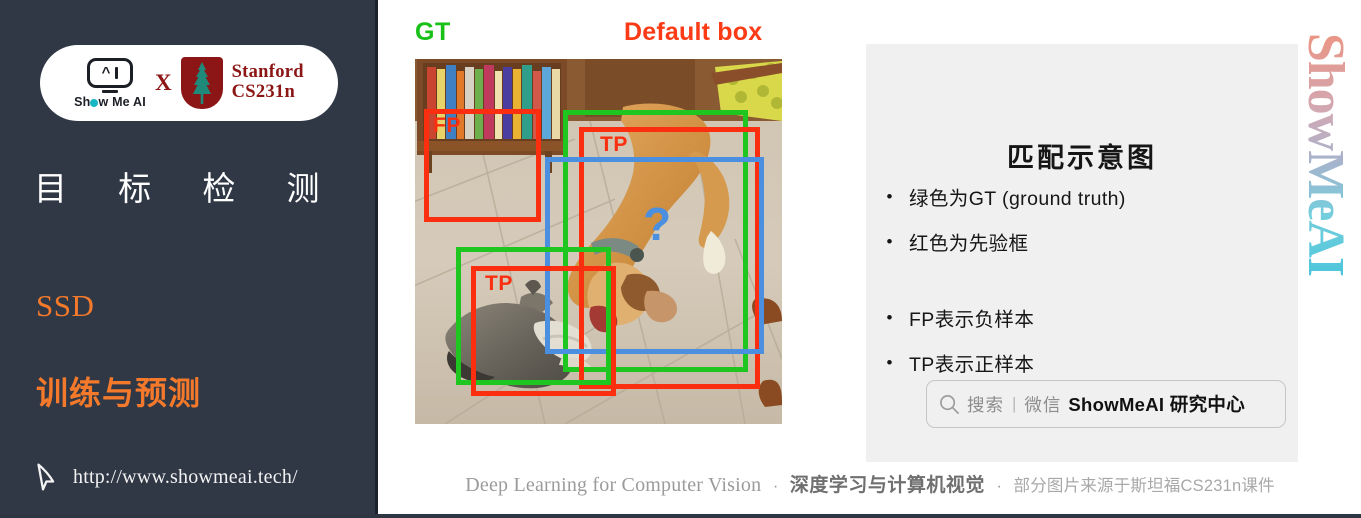 The image size is (1361, 518). Describe the element at coordinates (263, 92) in the screenshot. I see `stanford-line-2: CS231n` at that location.